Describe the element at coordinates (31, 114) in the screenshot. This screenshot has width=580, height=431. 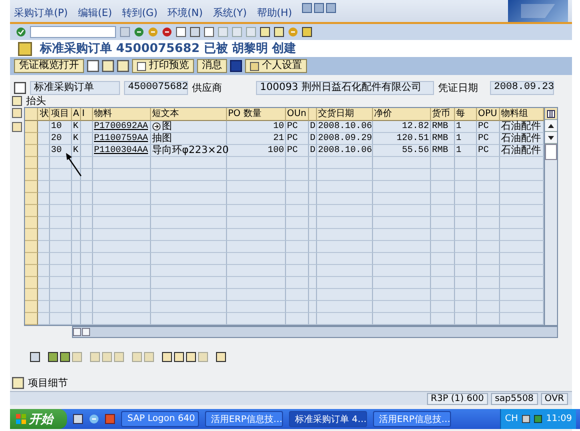
I see `select-all-cell` at that location.